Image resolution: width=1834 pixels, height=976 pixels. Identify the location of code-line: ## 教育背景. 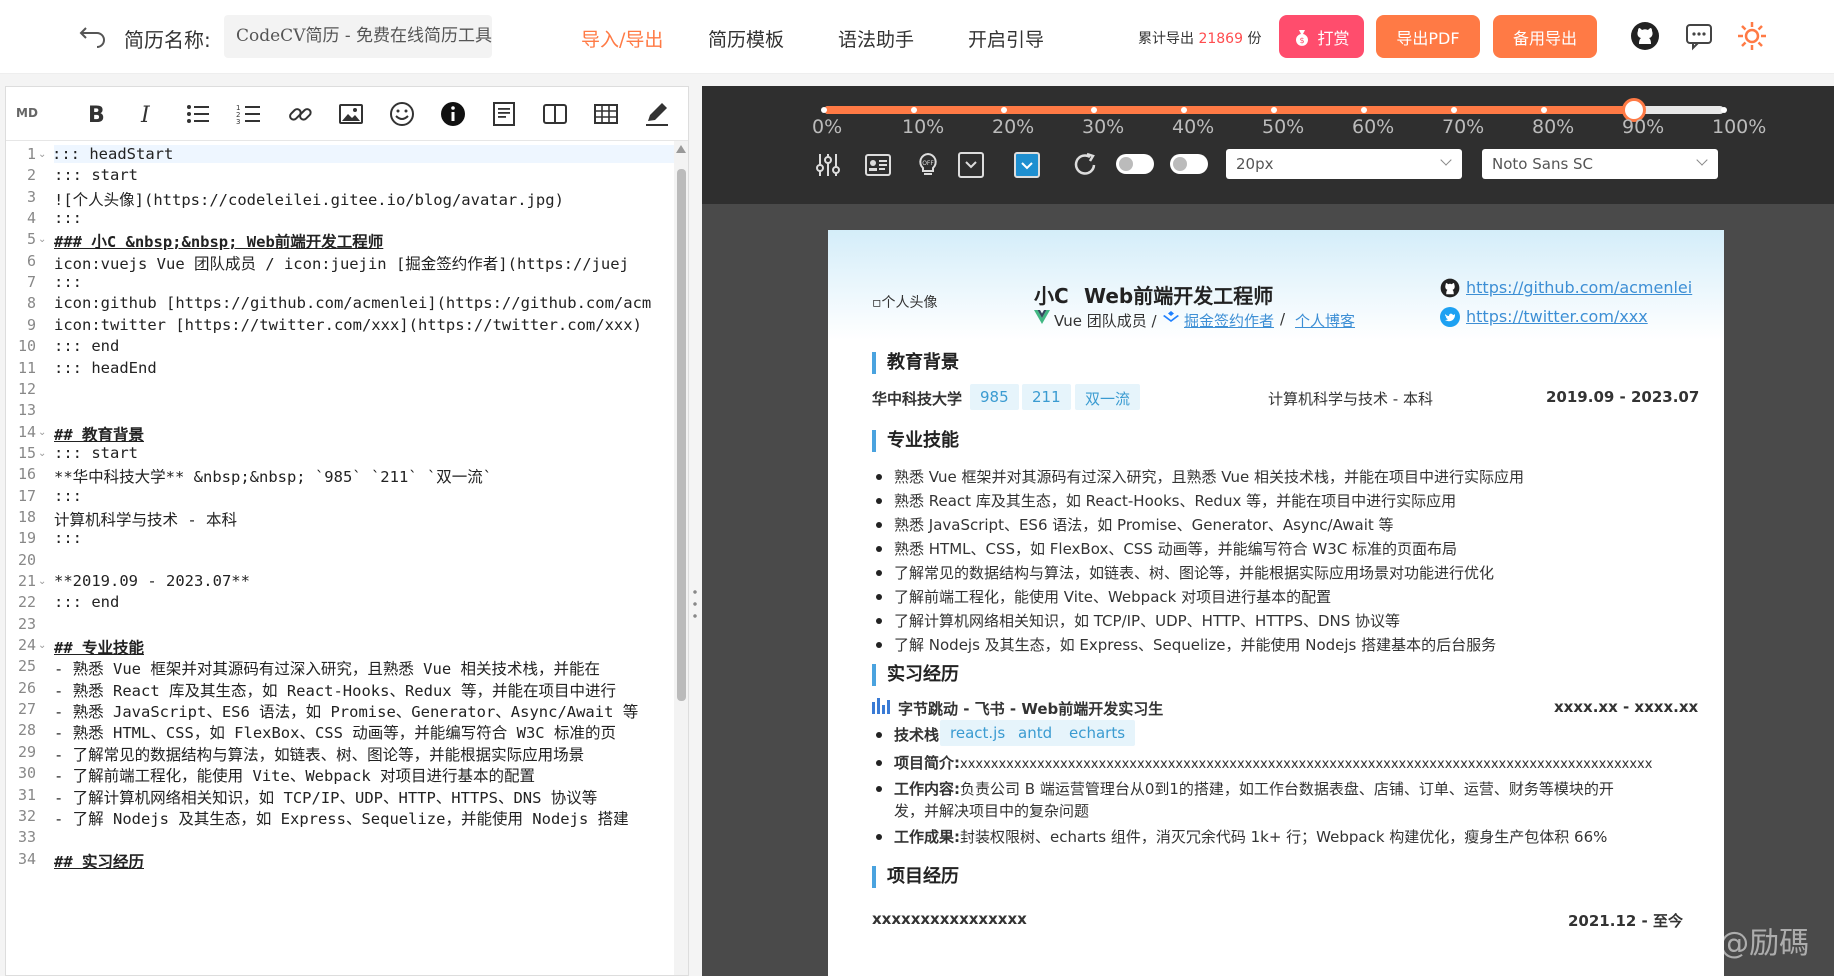
(99, 434).